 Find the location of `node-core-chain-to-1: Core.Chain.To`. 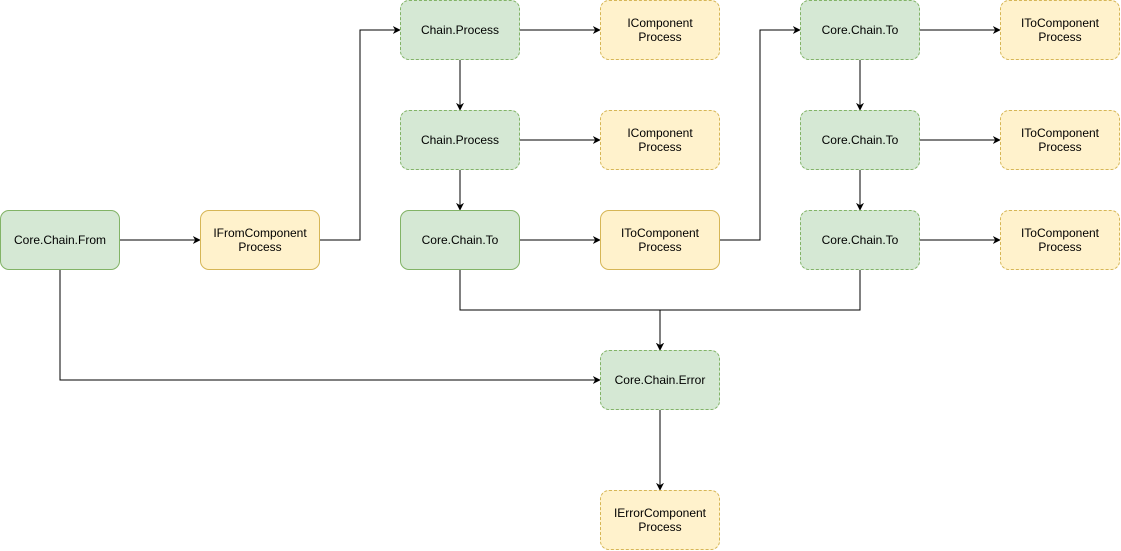

node-core-chain-to-1: Core.Chain.To is located at coordinates (460, 240).